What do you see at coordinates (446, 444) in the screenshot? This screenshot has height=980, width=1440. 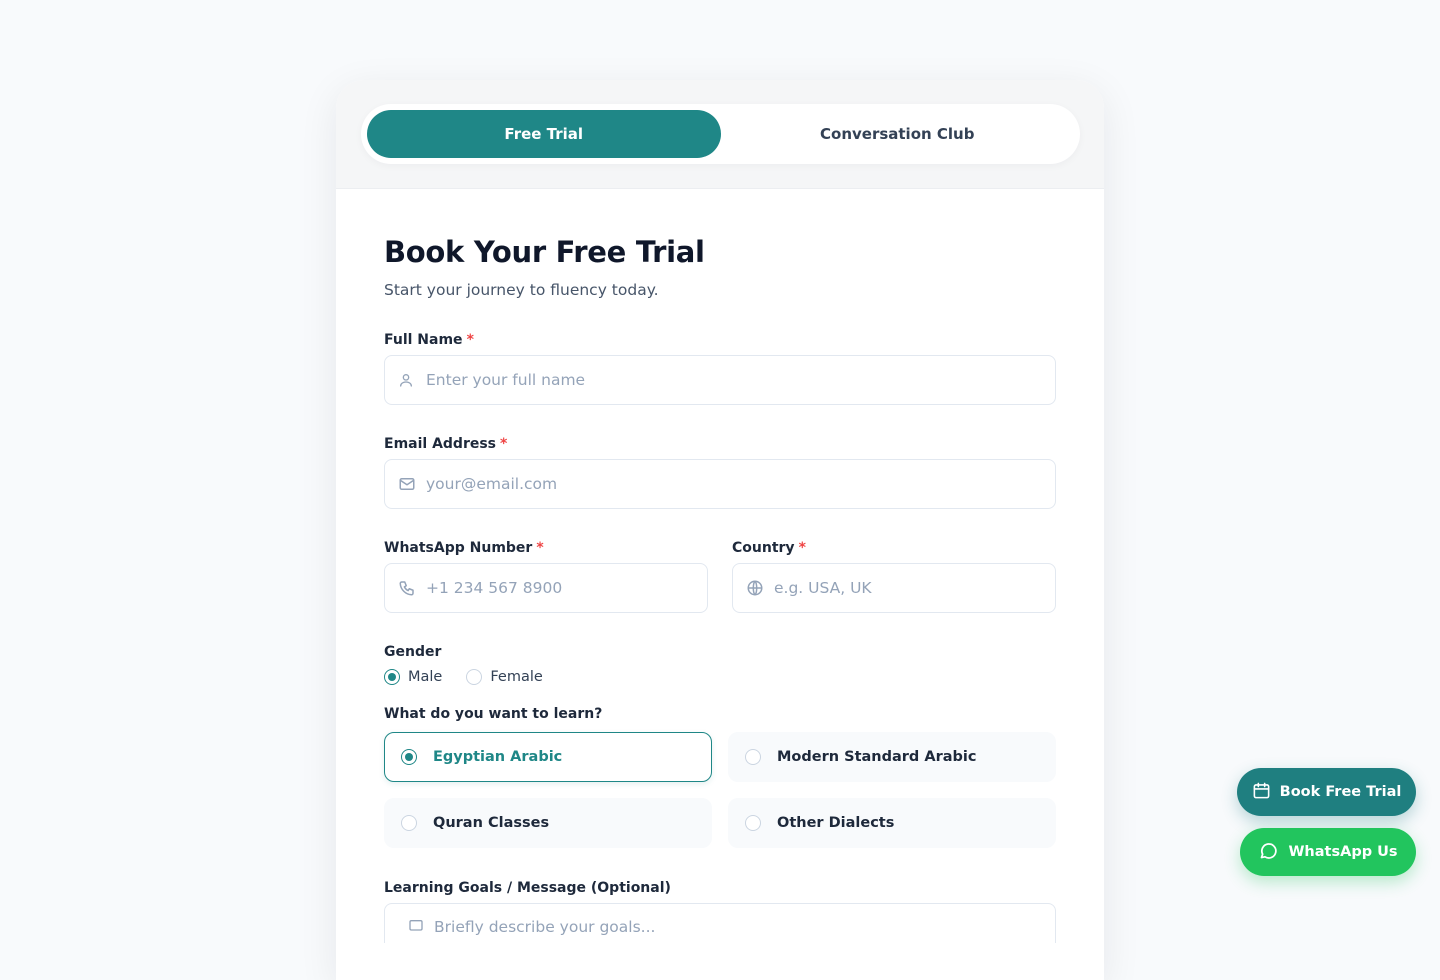 I see `email-label: Email Address *` at bounding box center [446, 444].